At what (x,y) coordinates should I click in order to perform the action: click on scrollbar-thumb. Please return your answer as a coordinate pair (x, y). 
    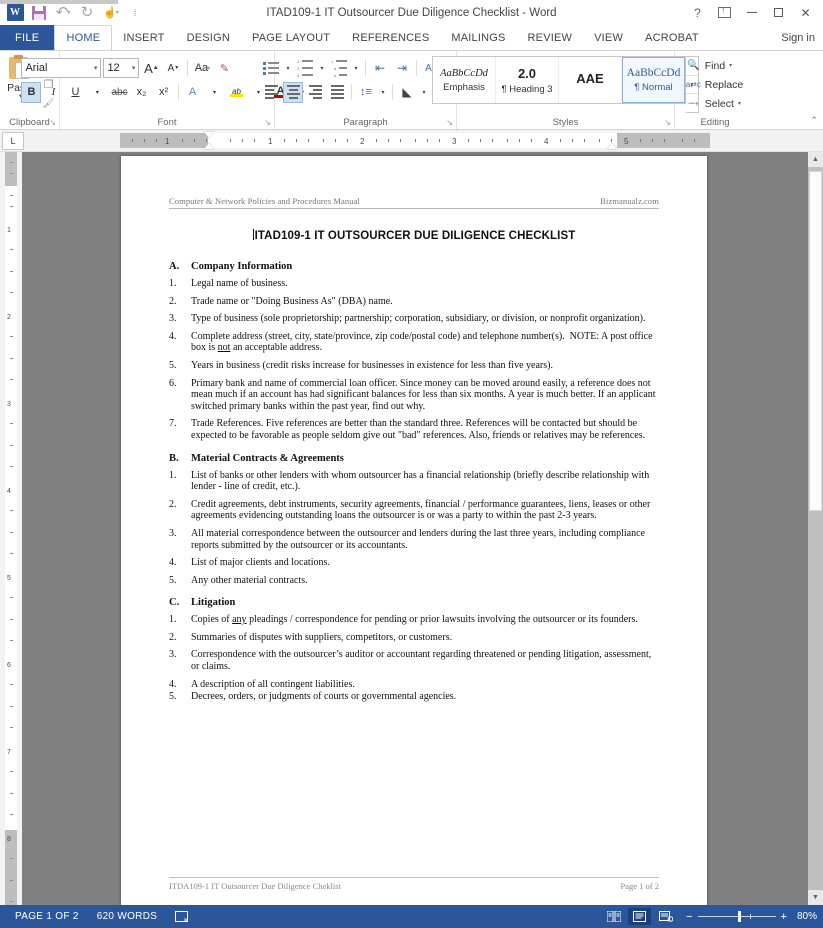
    Looking at the image, I should click on (815, 341).